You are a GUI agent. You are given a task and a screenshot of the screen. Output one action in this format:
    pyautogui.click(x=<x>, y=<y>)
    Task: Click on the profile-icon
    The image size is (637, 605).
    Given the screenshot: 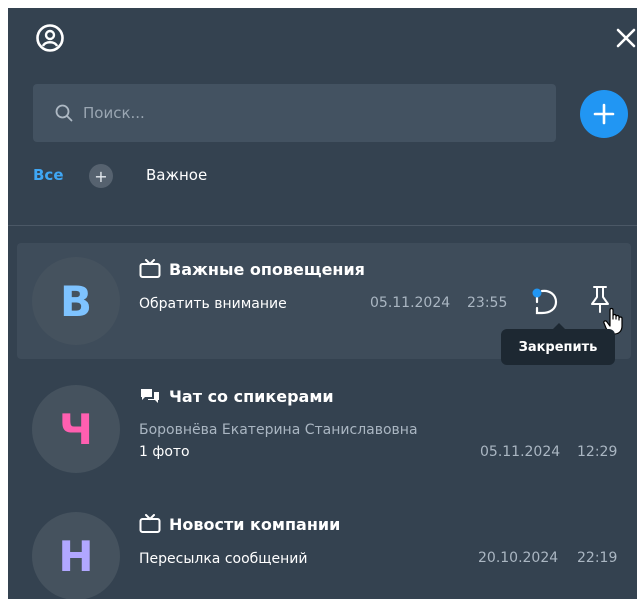 What is the action you would take?
    pyautogui.click(x=50, y=38)
    